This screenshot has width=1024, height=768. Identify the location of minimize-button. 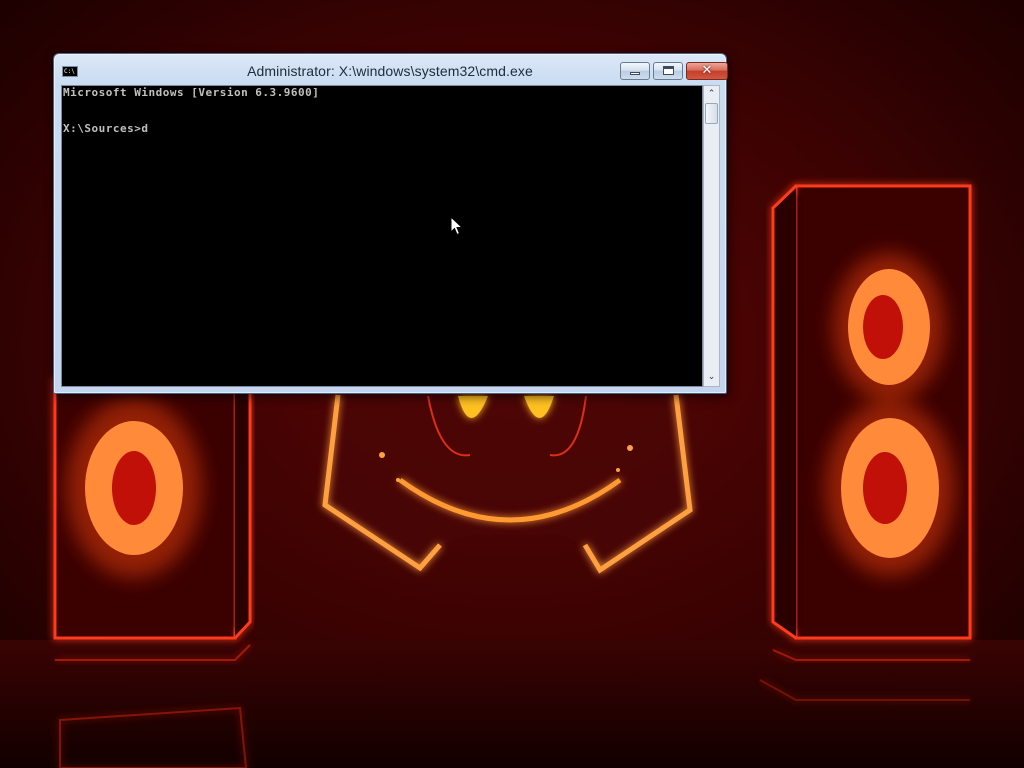
(635, 71).